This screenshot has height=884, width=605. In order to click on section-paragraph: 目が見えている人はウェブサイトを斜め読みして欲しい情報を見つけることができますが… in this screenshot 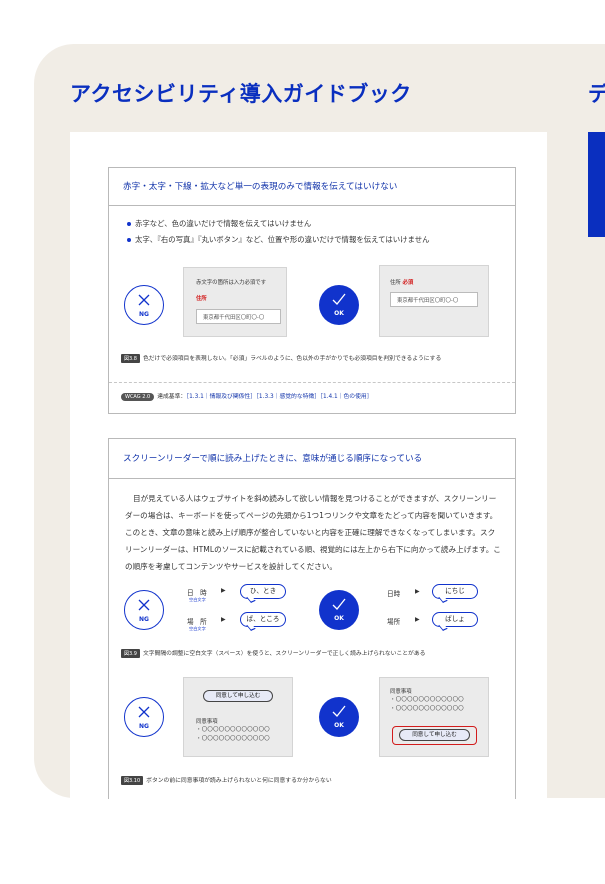, I will do `click(313, 532)`.